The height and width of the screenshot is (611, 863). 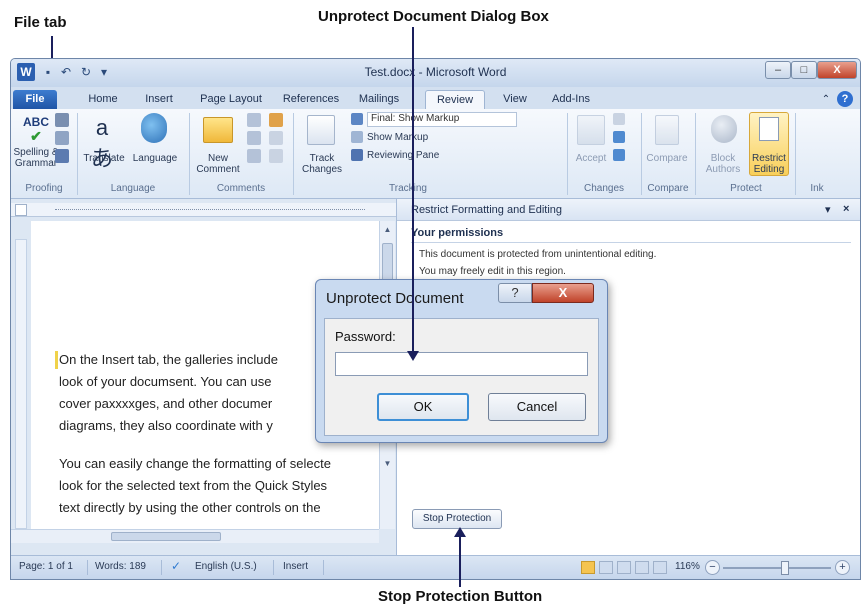 What do you see at coordinates (769, 164) in the screenshot?
I see `restrict-editing-button: Restrict Editing` at bounding box center [769, 164].